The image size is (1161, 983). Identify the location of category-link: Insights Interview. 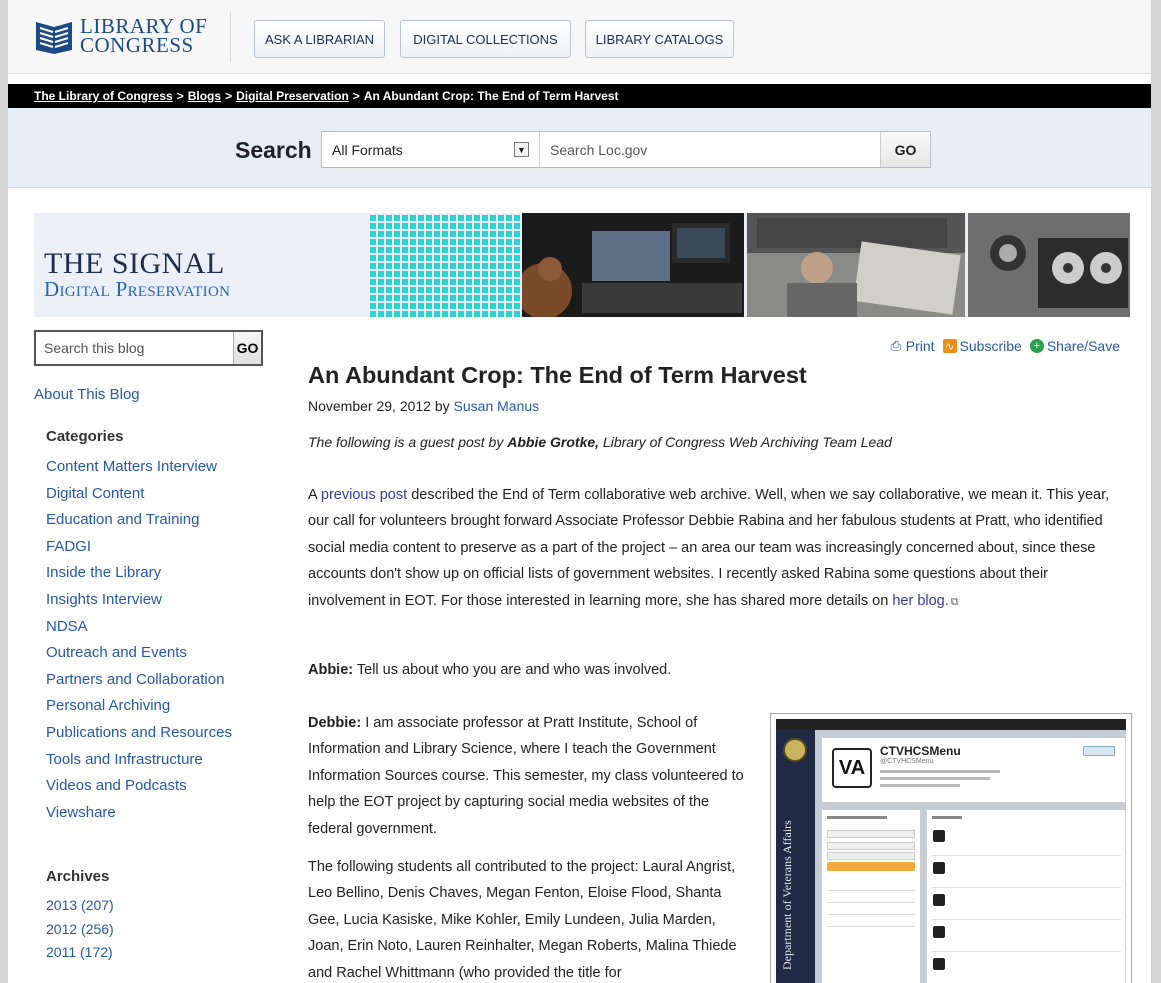
(104, 599).